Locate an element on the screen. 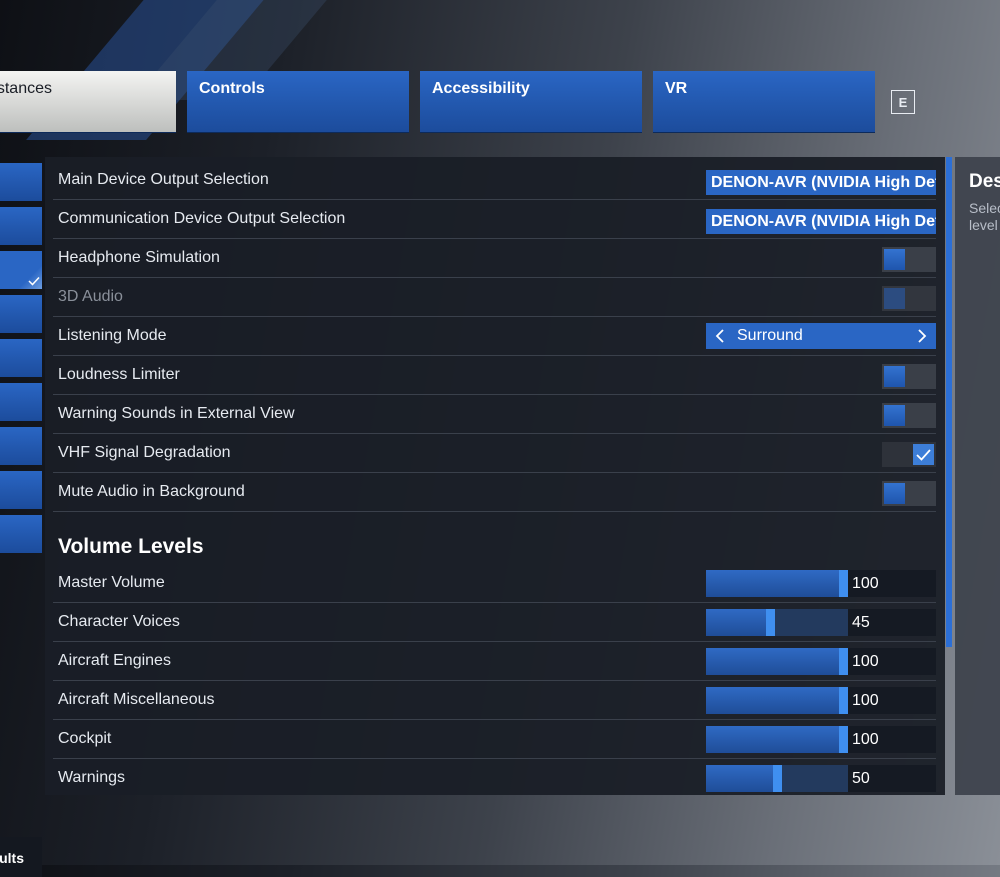 The height and width of the screenshot is (877, 1000). warnings-slider: 50 is located at coordinates (821, 778).